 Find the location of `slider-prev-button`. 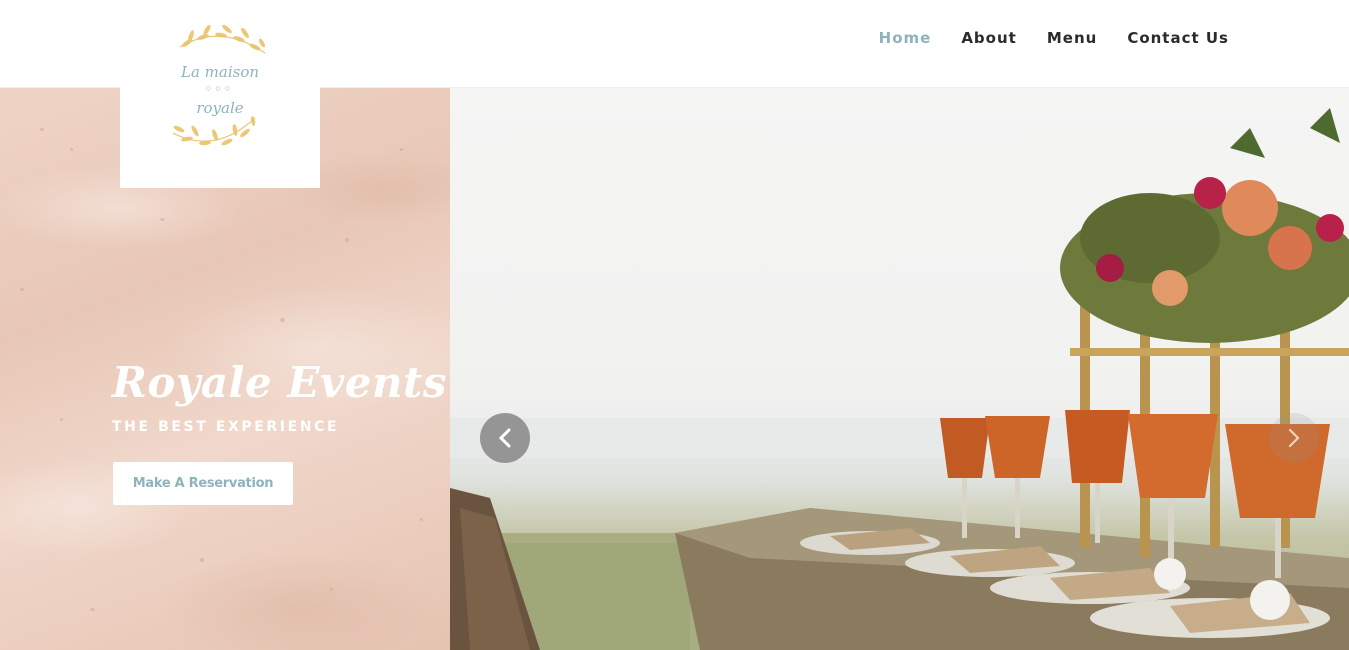

slider-prev-button is located at coordinates (505, 438).